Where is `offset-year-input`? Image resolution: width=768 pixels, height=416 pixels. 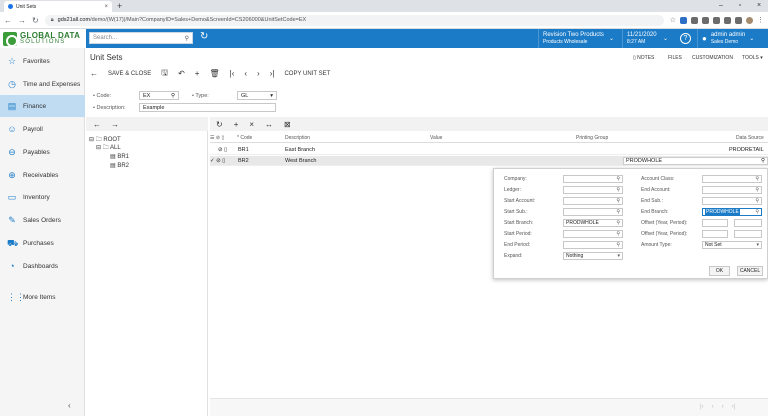
offset-year-input is located at coordinates (715, 223).